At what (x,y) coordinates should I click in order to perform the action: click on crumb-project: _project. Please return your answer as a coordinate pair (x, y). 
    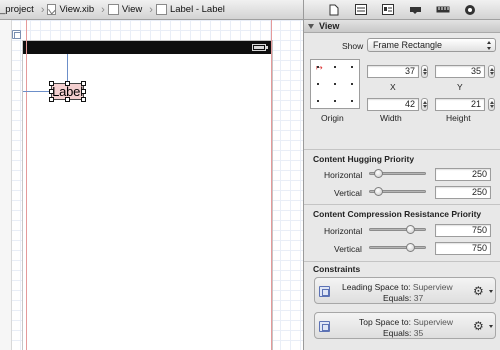
    Looking at the image, I should click on (18, 9).